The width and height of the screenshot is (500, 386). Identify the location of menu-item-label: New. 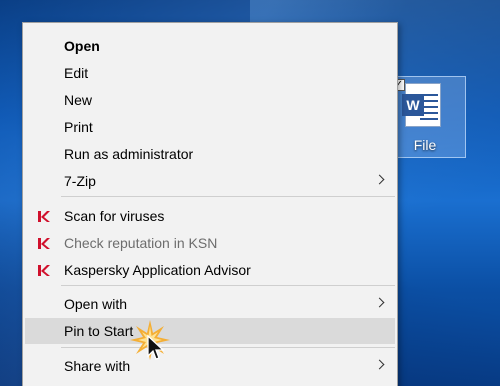
(78, 100).